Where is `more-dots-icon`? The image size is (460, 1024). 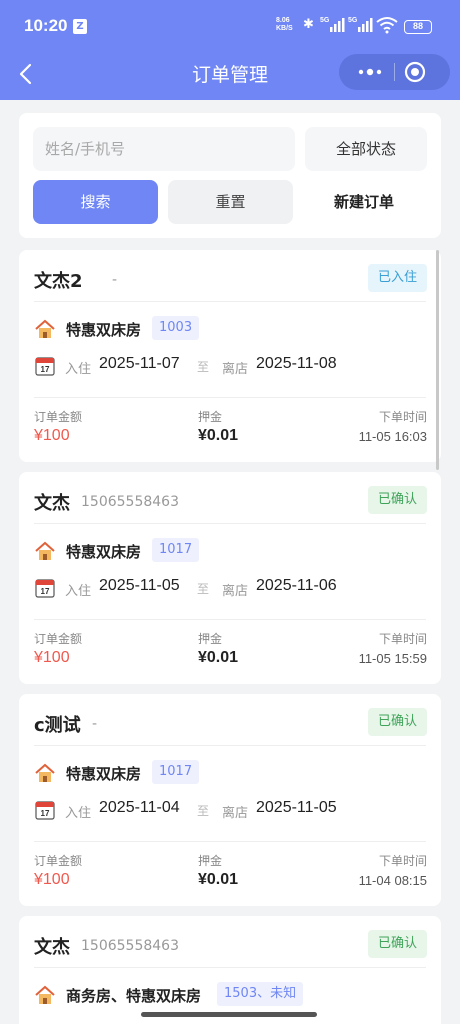
more-dots-icon is located at coordinates (370, 72).